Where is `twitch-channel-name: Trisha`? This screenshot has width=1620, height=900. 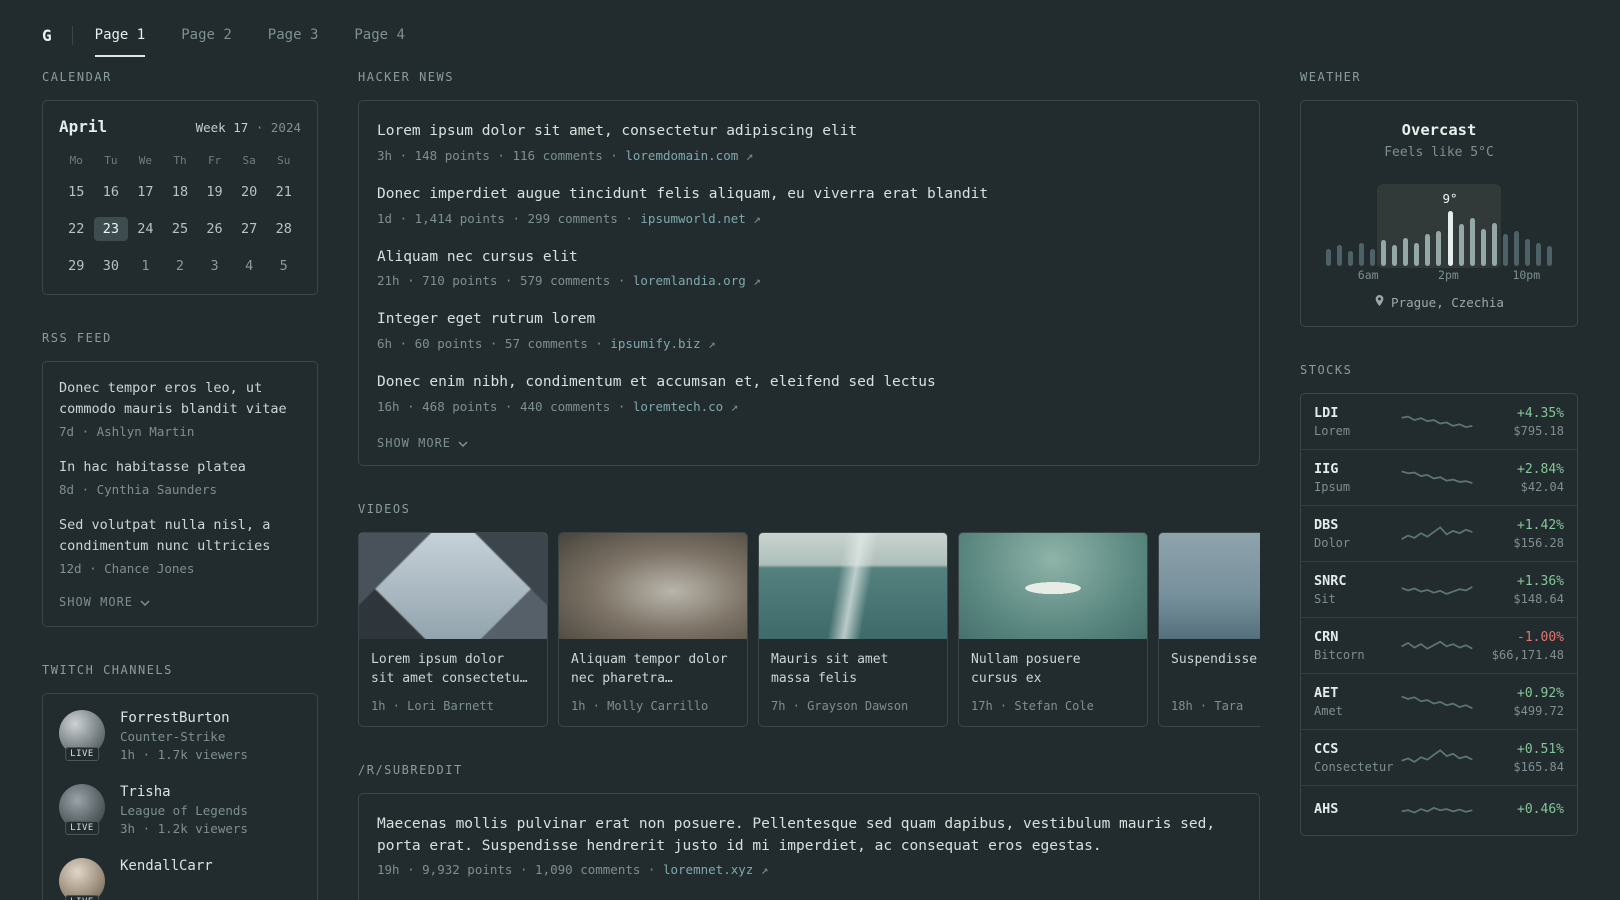 twitch-channel-name: Trisha is located at coordinates (184, 792).